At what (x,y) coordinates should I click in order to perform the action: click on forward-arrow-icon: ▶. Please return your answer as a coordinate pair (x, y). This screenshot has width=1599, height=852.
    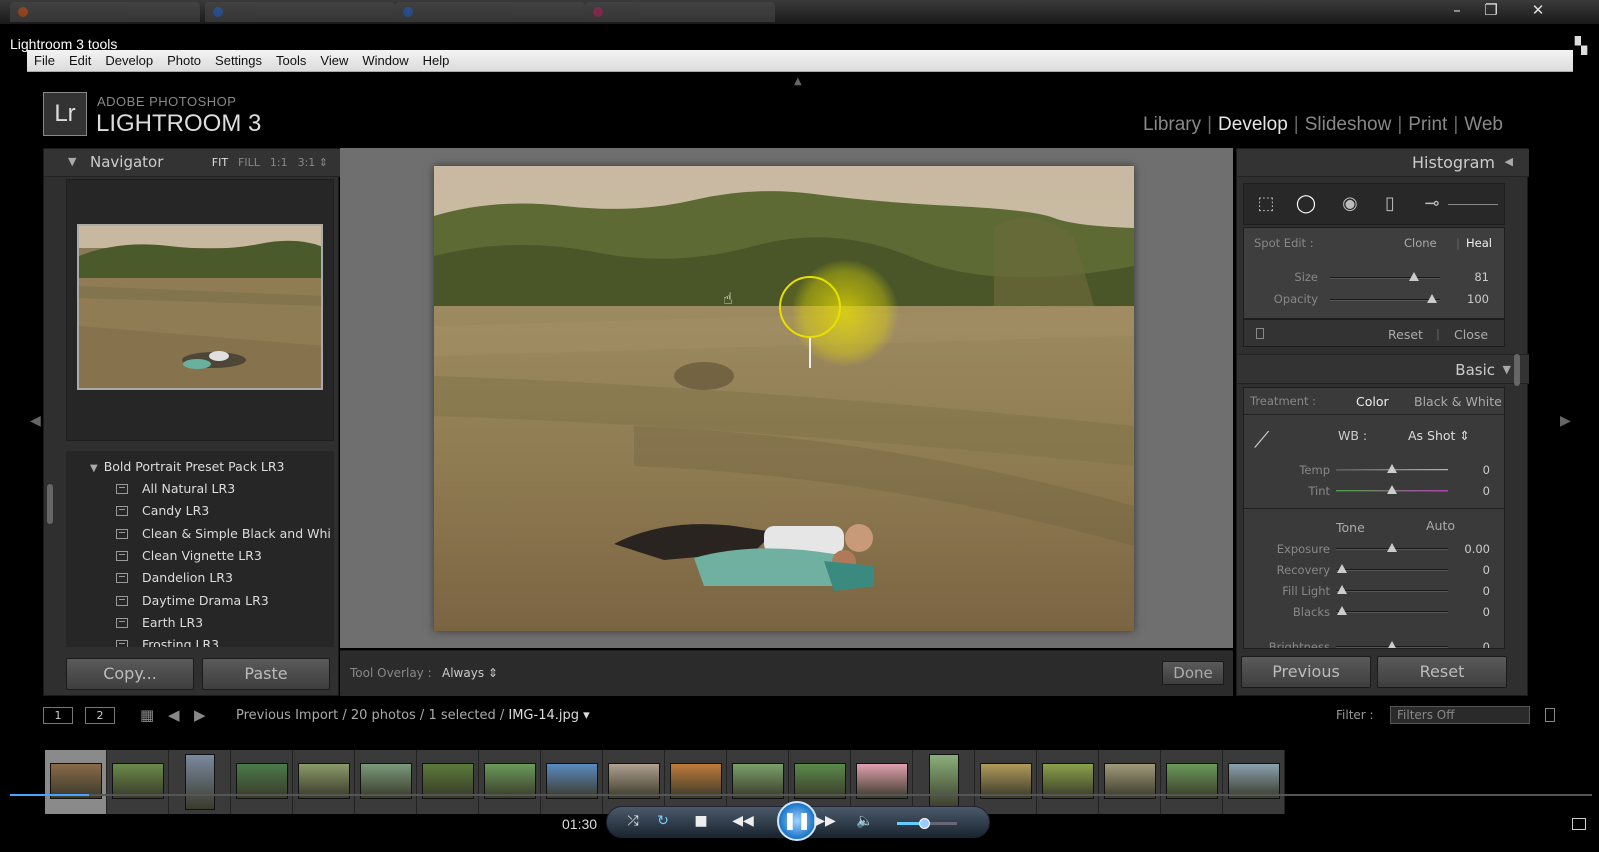
    Looking at the image, I should click on (200, 715).